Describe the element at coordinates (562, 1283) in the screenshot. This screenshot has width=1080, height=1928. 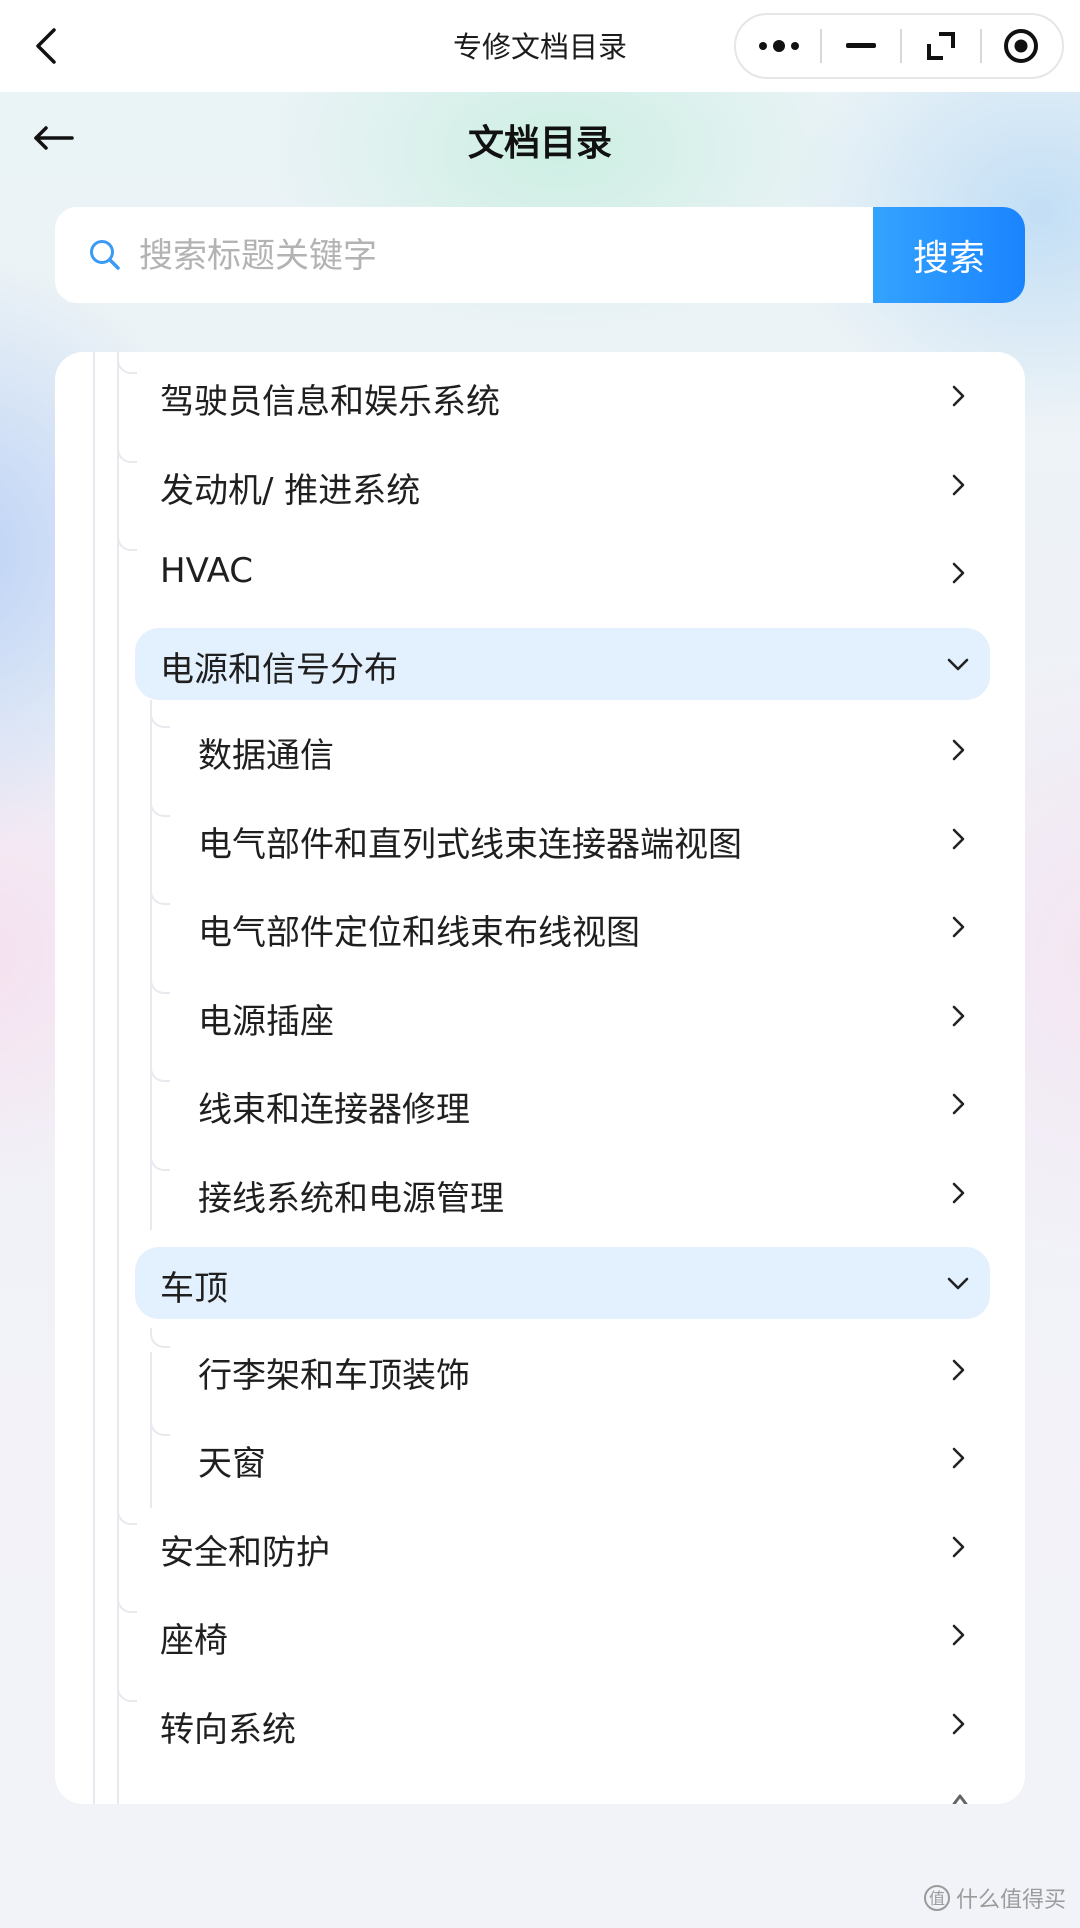
I see `tree-item: 车顶` at that location.